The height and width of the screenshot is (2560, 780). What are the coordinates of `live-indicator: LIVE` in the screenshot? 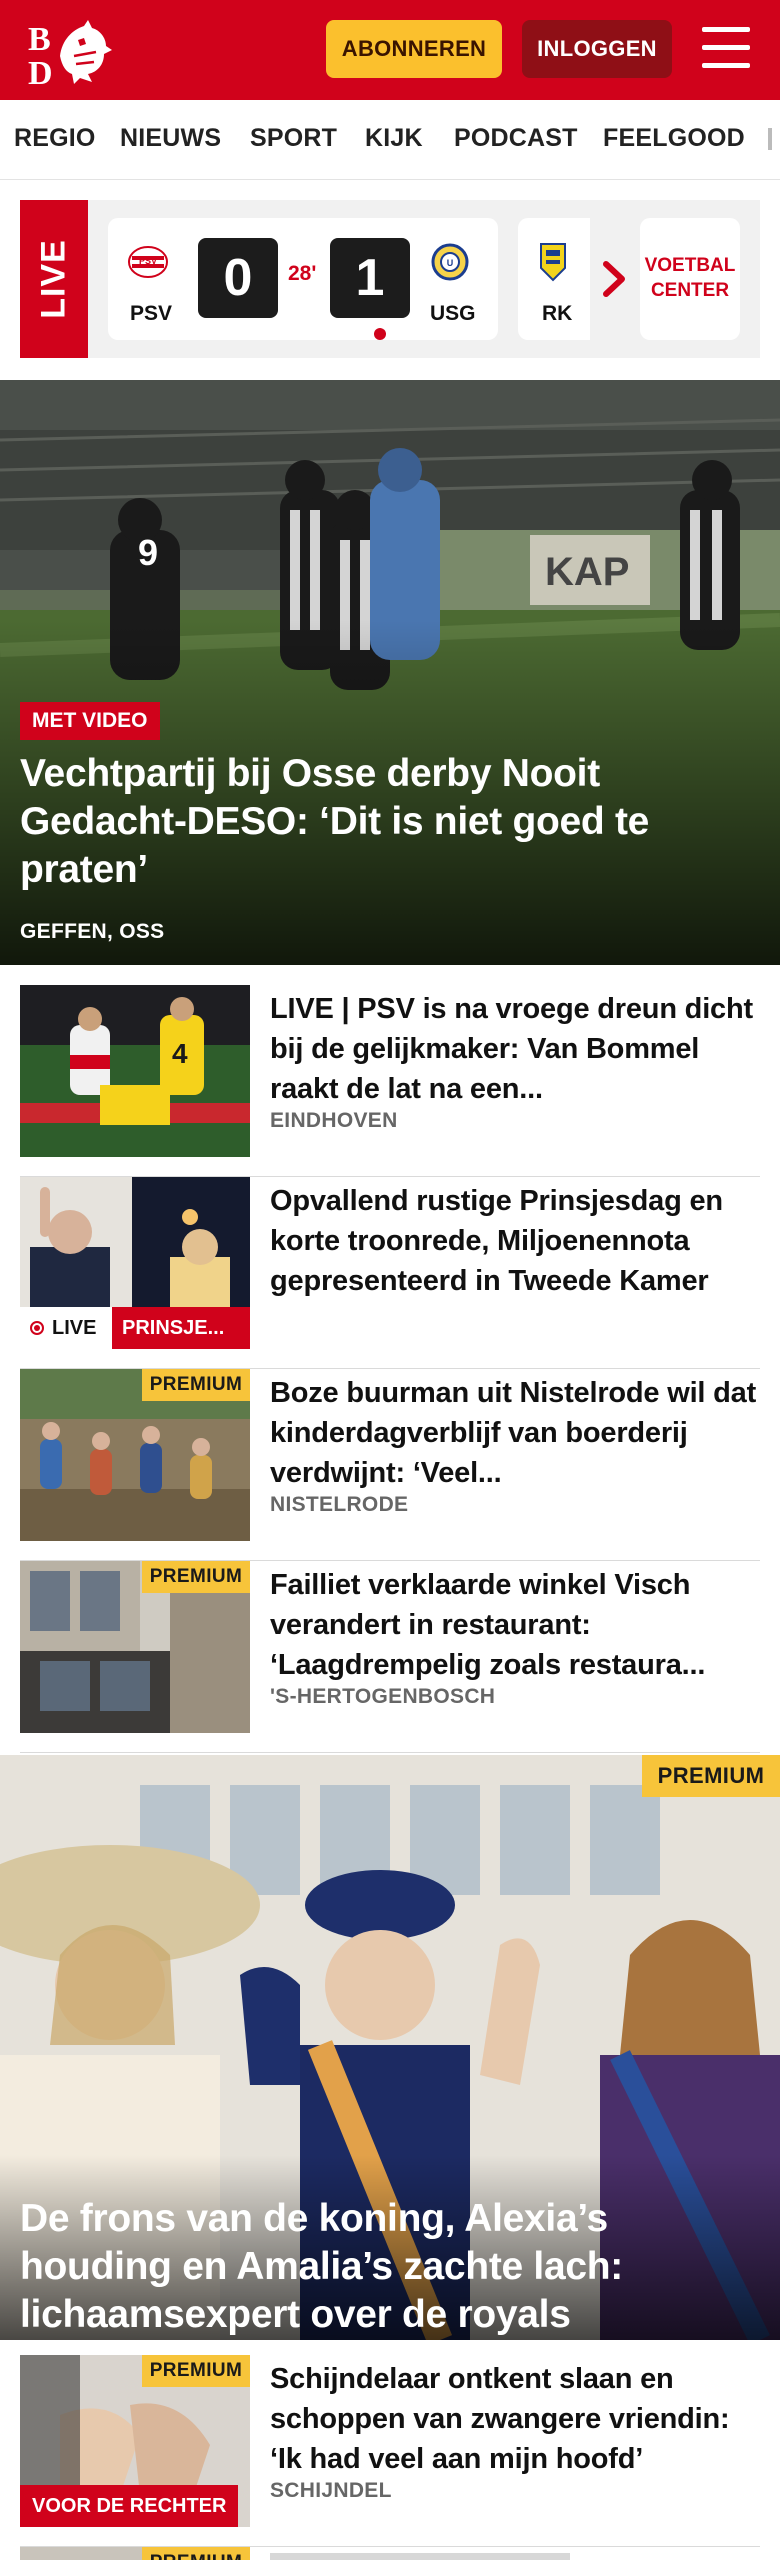 It's located at (66, 1328).